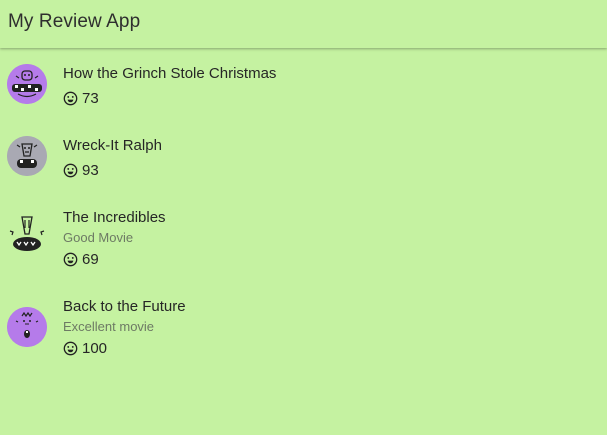 This screenshot has height=435, width=607. Describe the element at coordinates (81, 98) in the screenshot. I see `review-score: 73` at that location.